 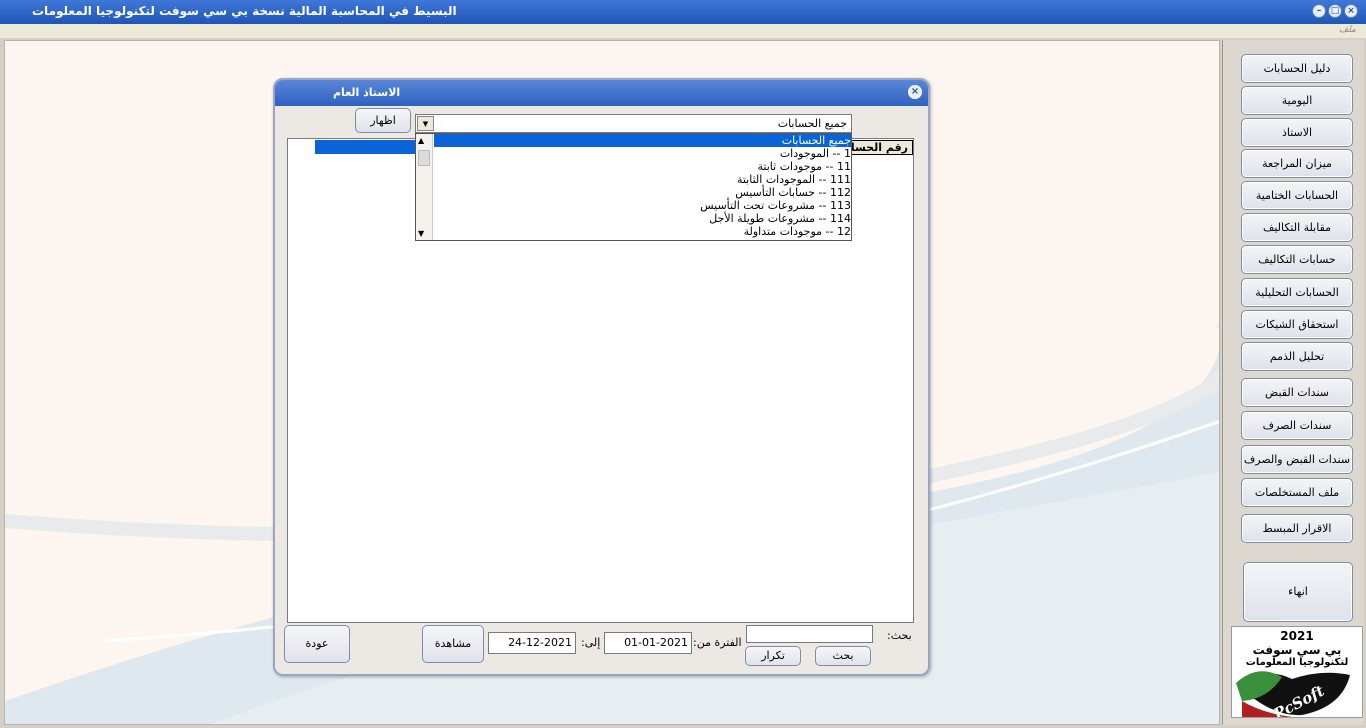 What do you see at coordinates (899, 635) in the screenshot?
I see `search-label: بحث:` at bounding box center [899, 635].